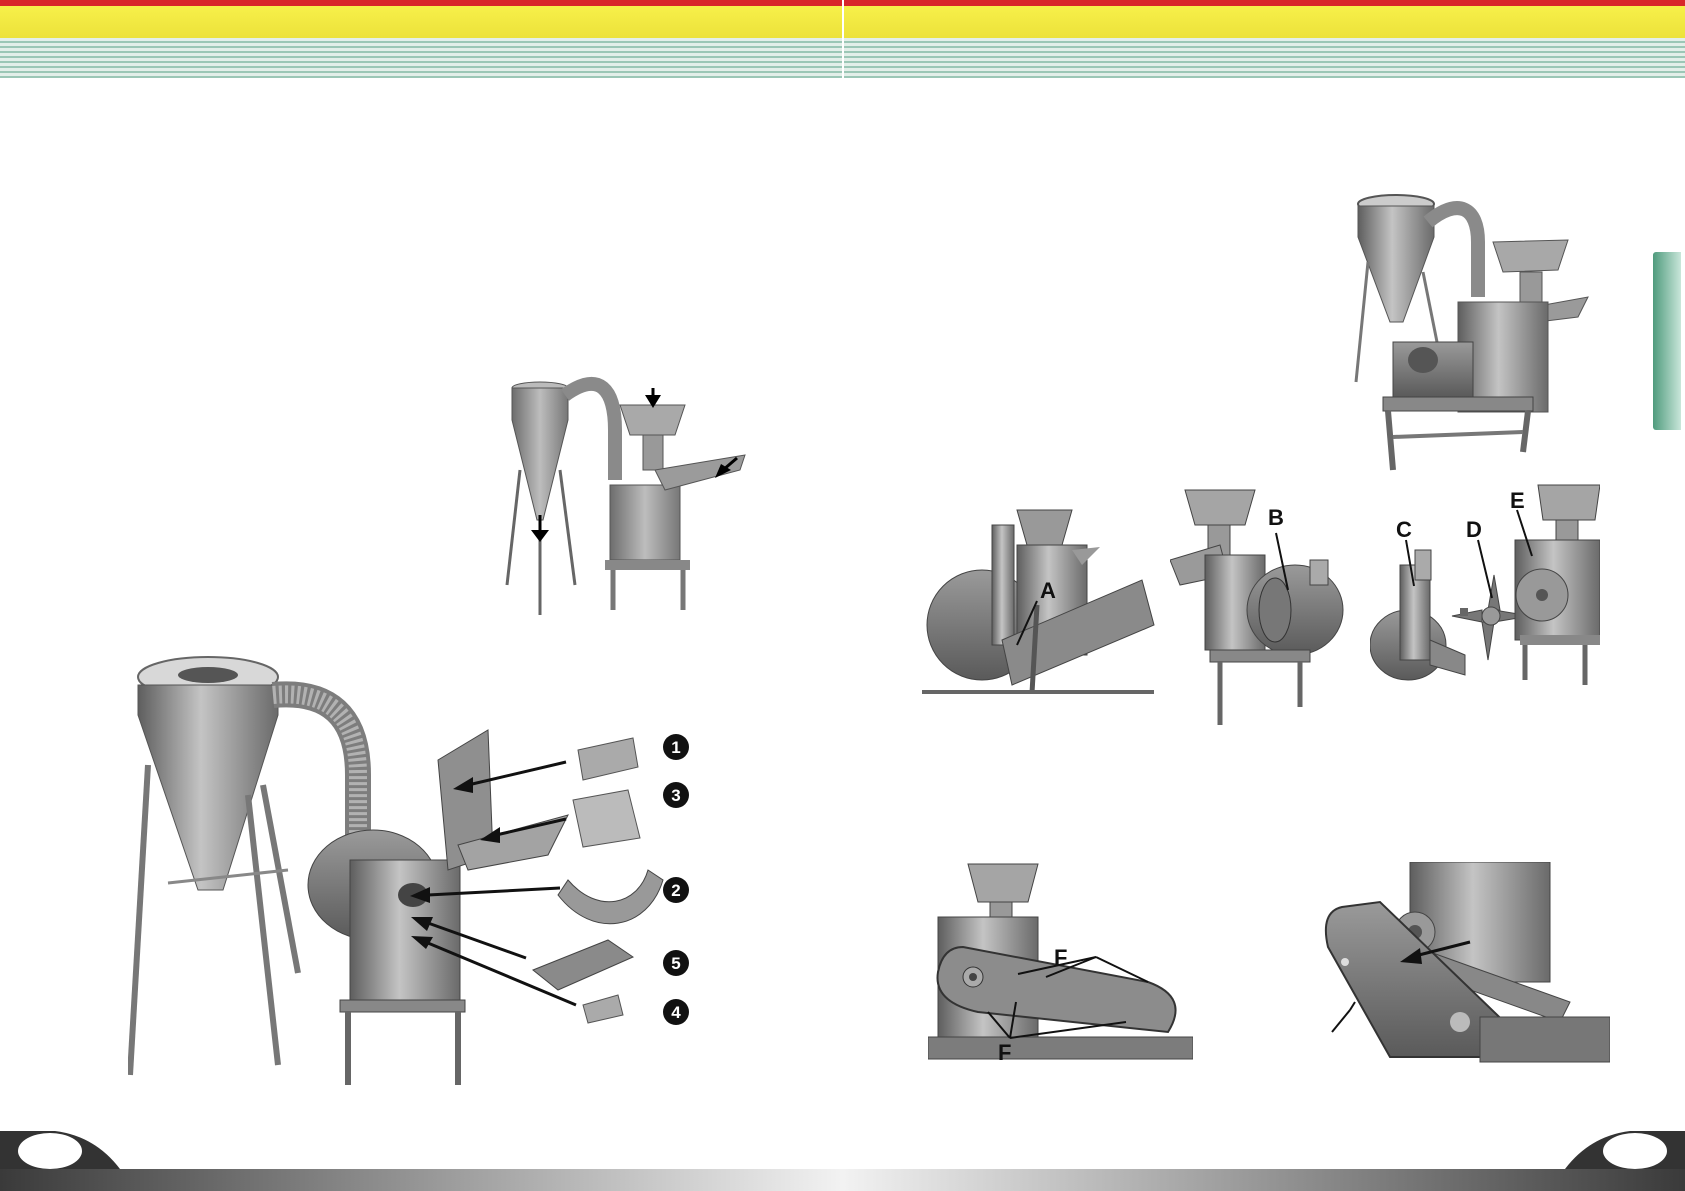  What do you see at coordinates (1004, 1051) in the screenshot?
I see `callout-f-bottom: F` at bounding box center [1004, 1051].